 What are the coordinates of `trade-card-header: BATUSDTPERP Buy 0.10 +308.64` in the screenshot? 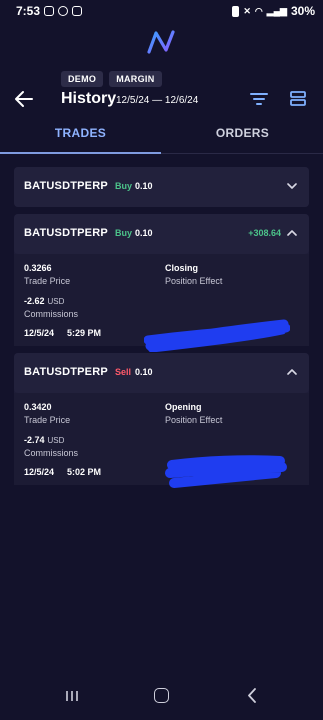 It's located at (161, 234).